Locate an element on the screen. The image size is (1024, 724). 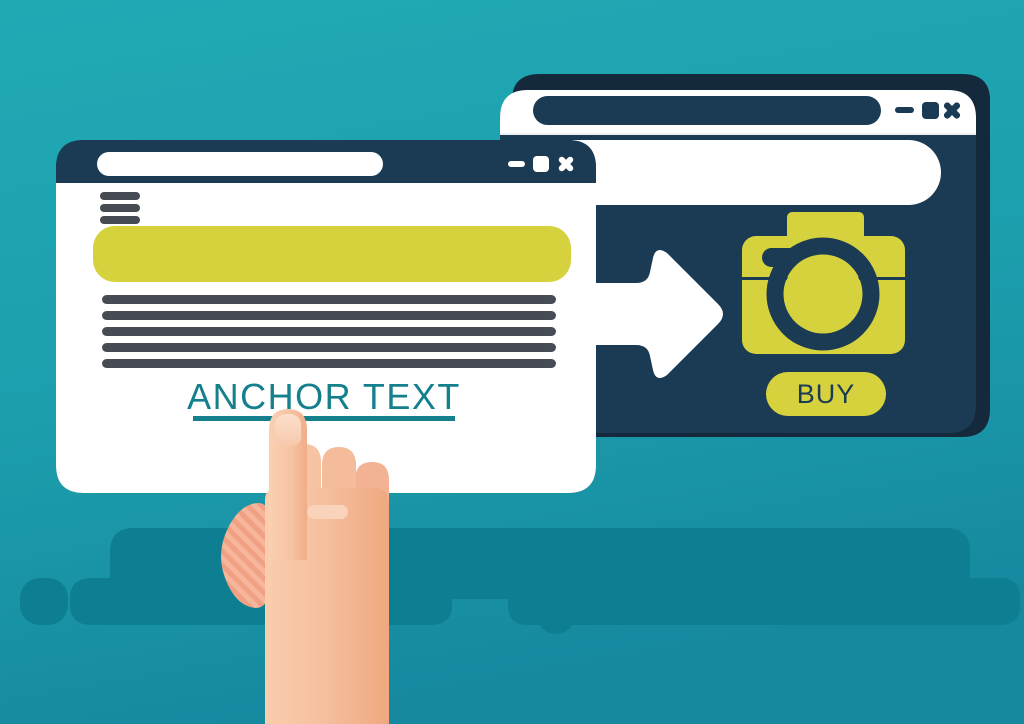
front-window-address-bar is located at coordinates (240, 164).